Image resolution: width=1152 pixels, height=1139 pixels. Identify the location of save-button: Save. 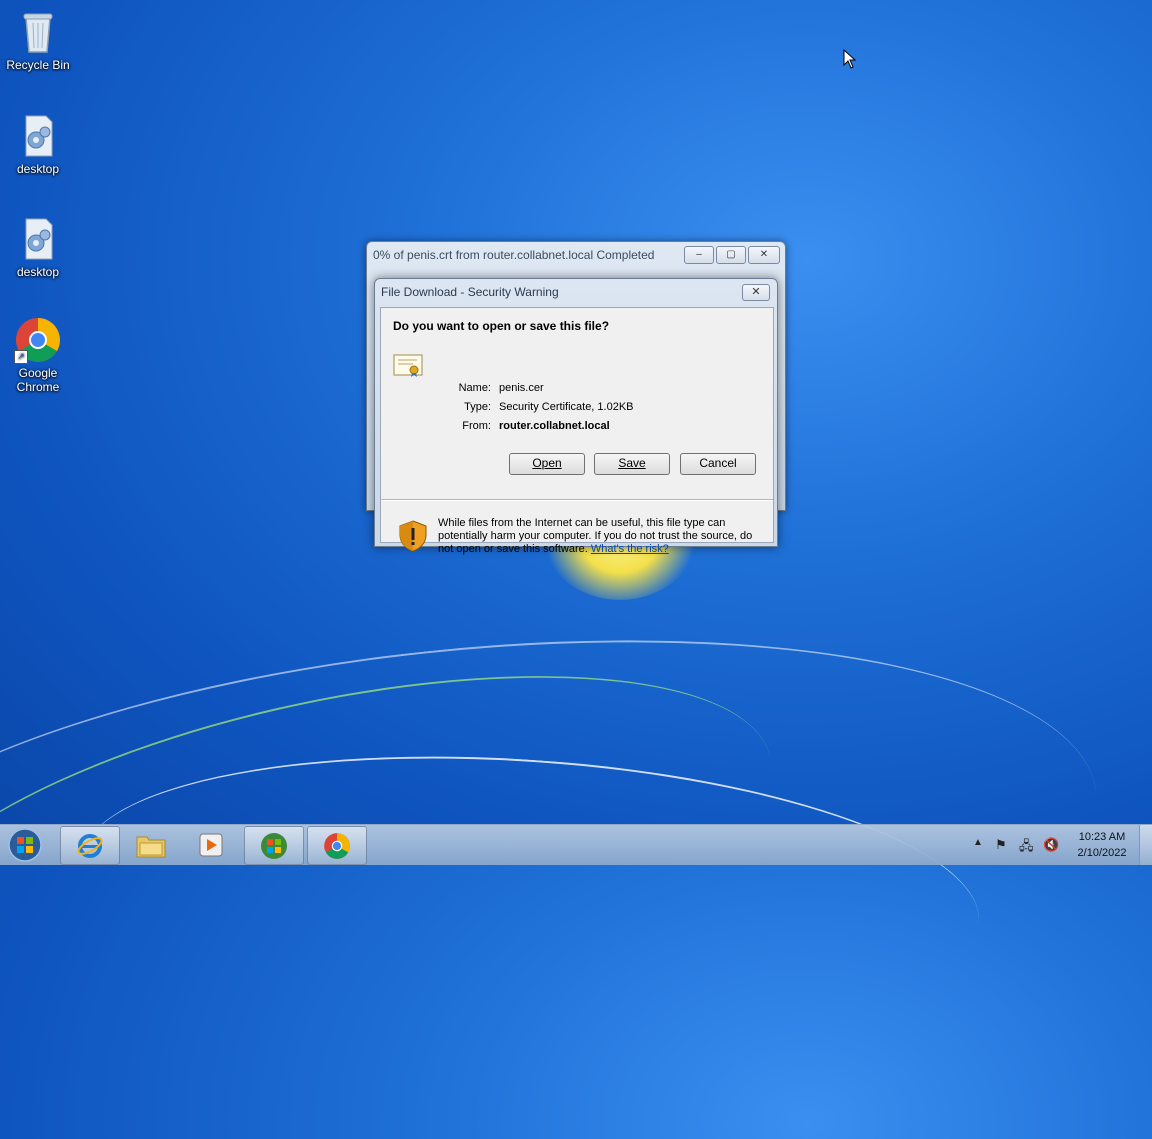
(632, 464).